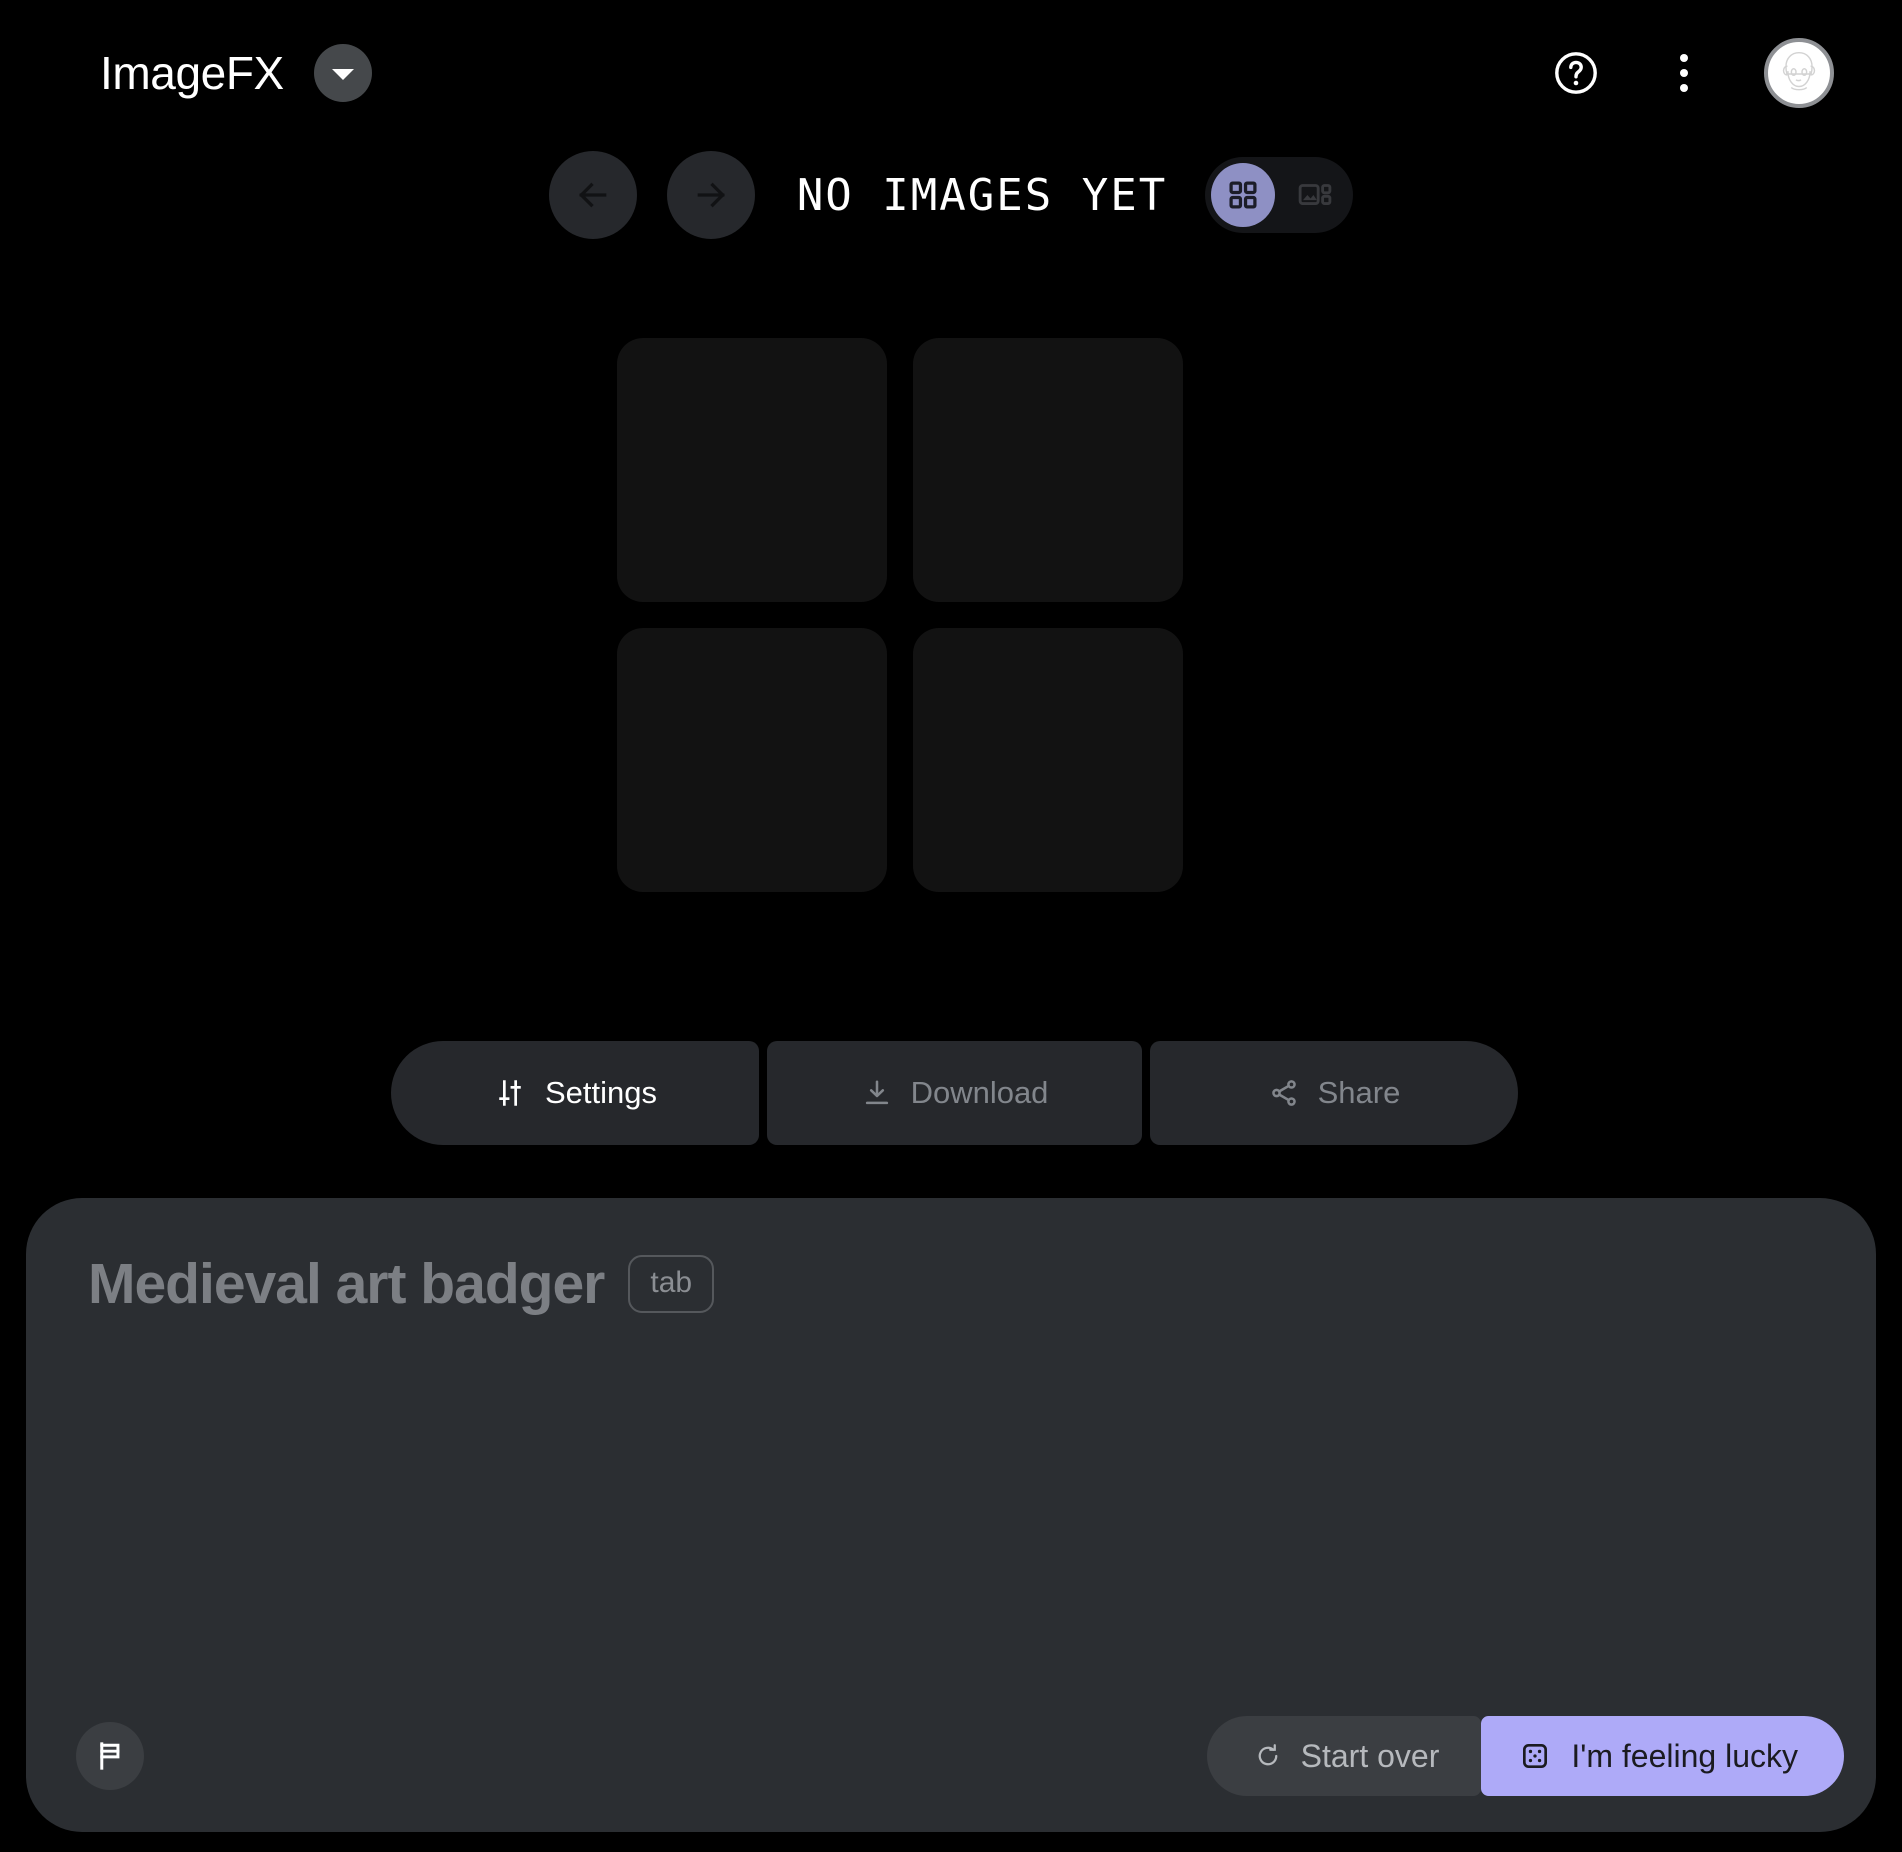  What do you see at coordinates (979, 1092) in the screenshot?
I see `download-button-label: Download` at bounding box center [979, 1092].